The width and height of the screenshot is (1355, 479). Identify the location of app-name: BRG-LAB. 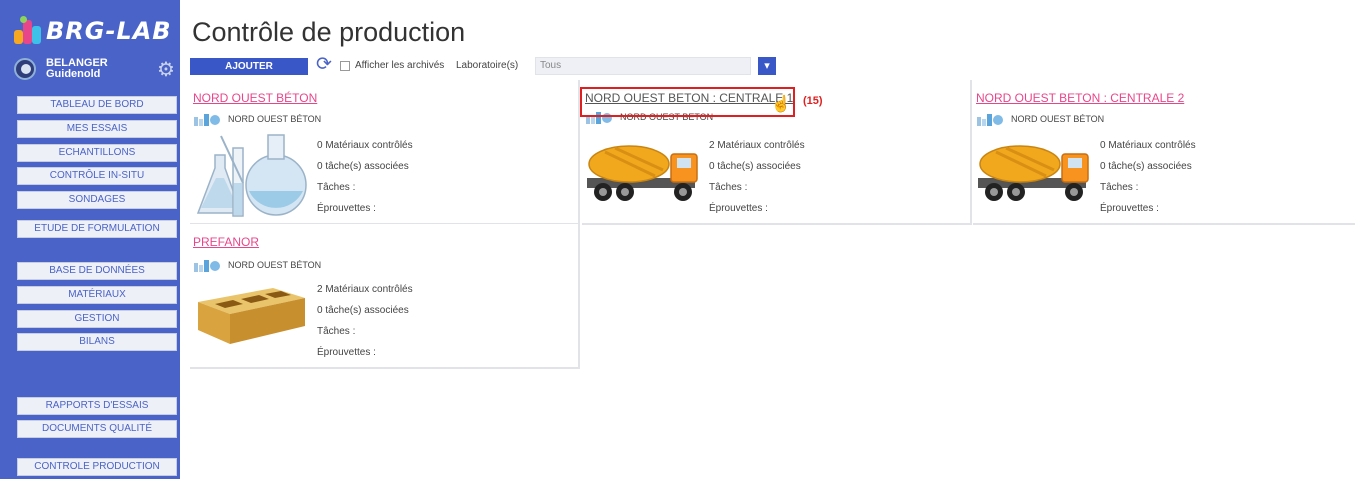
(109, 31).